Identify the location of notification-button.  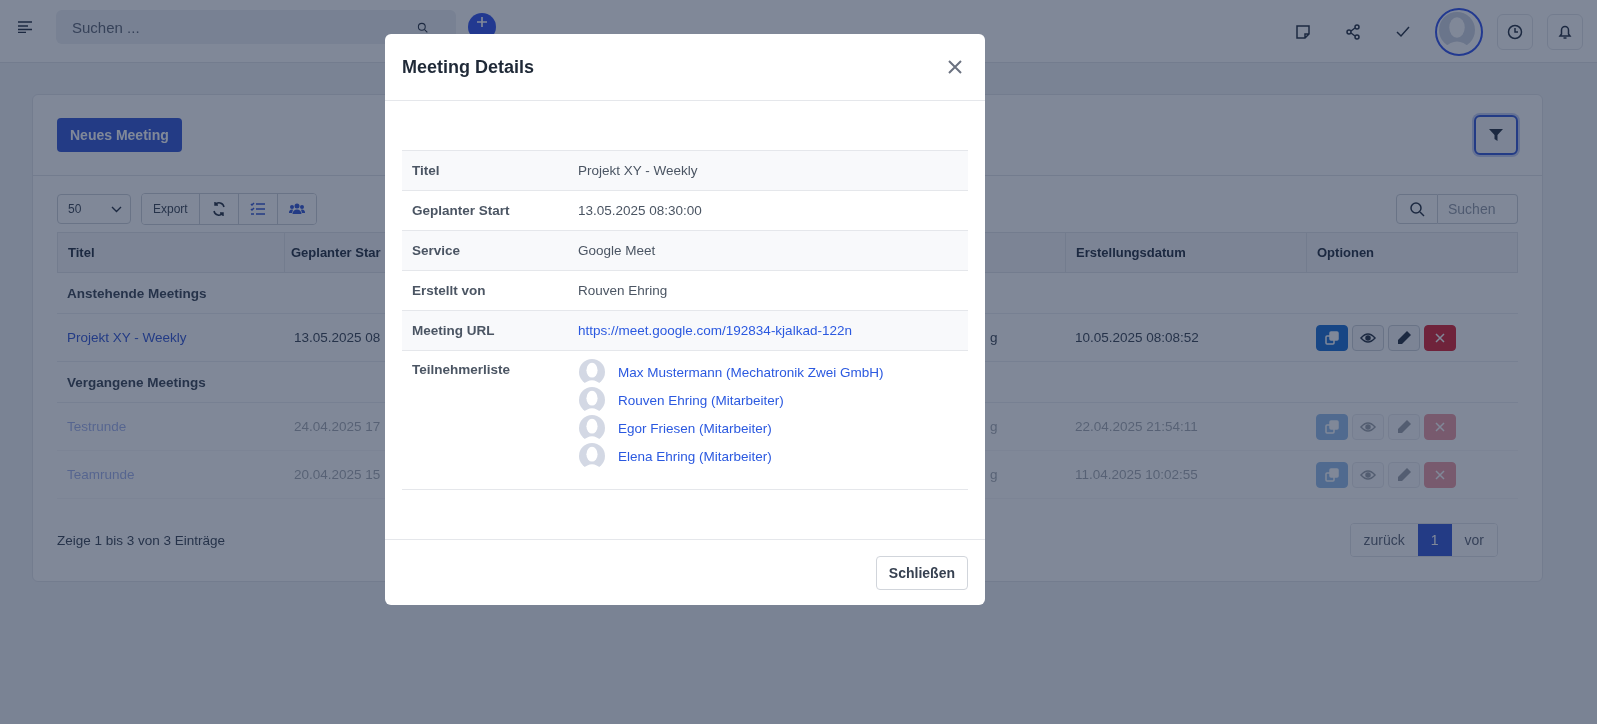
(1565, 32).